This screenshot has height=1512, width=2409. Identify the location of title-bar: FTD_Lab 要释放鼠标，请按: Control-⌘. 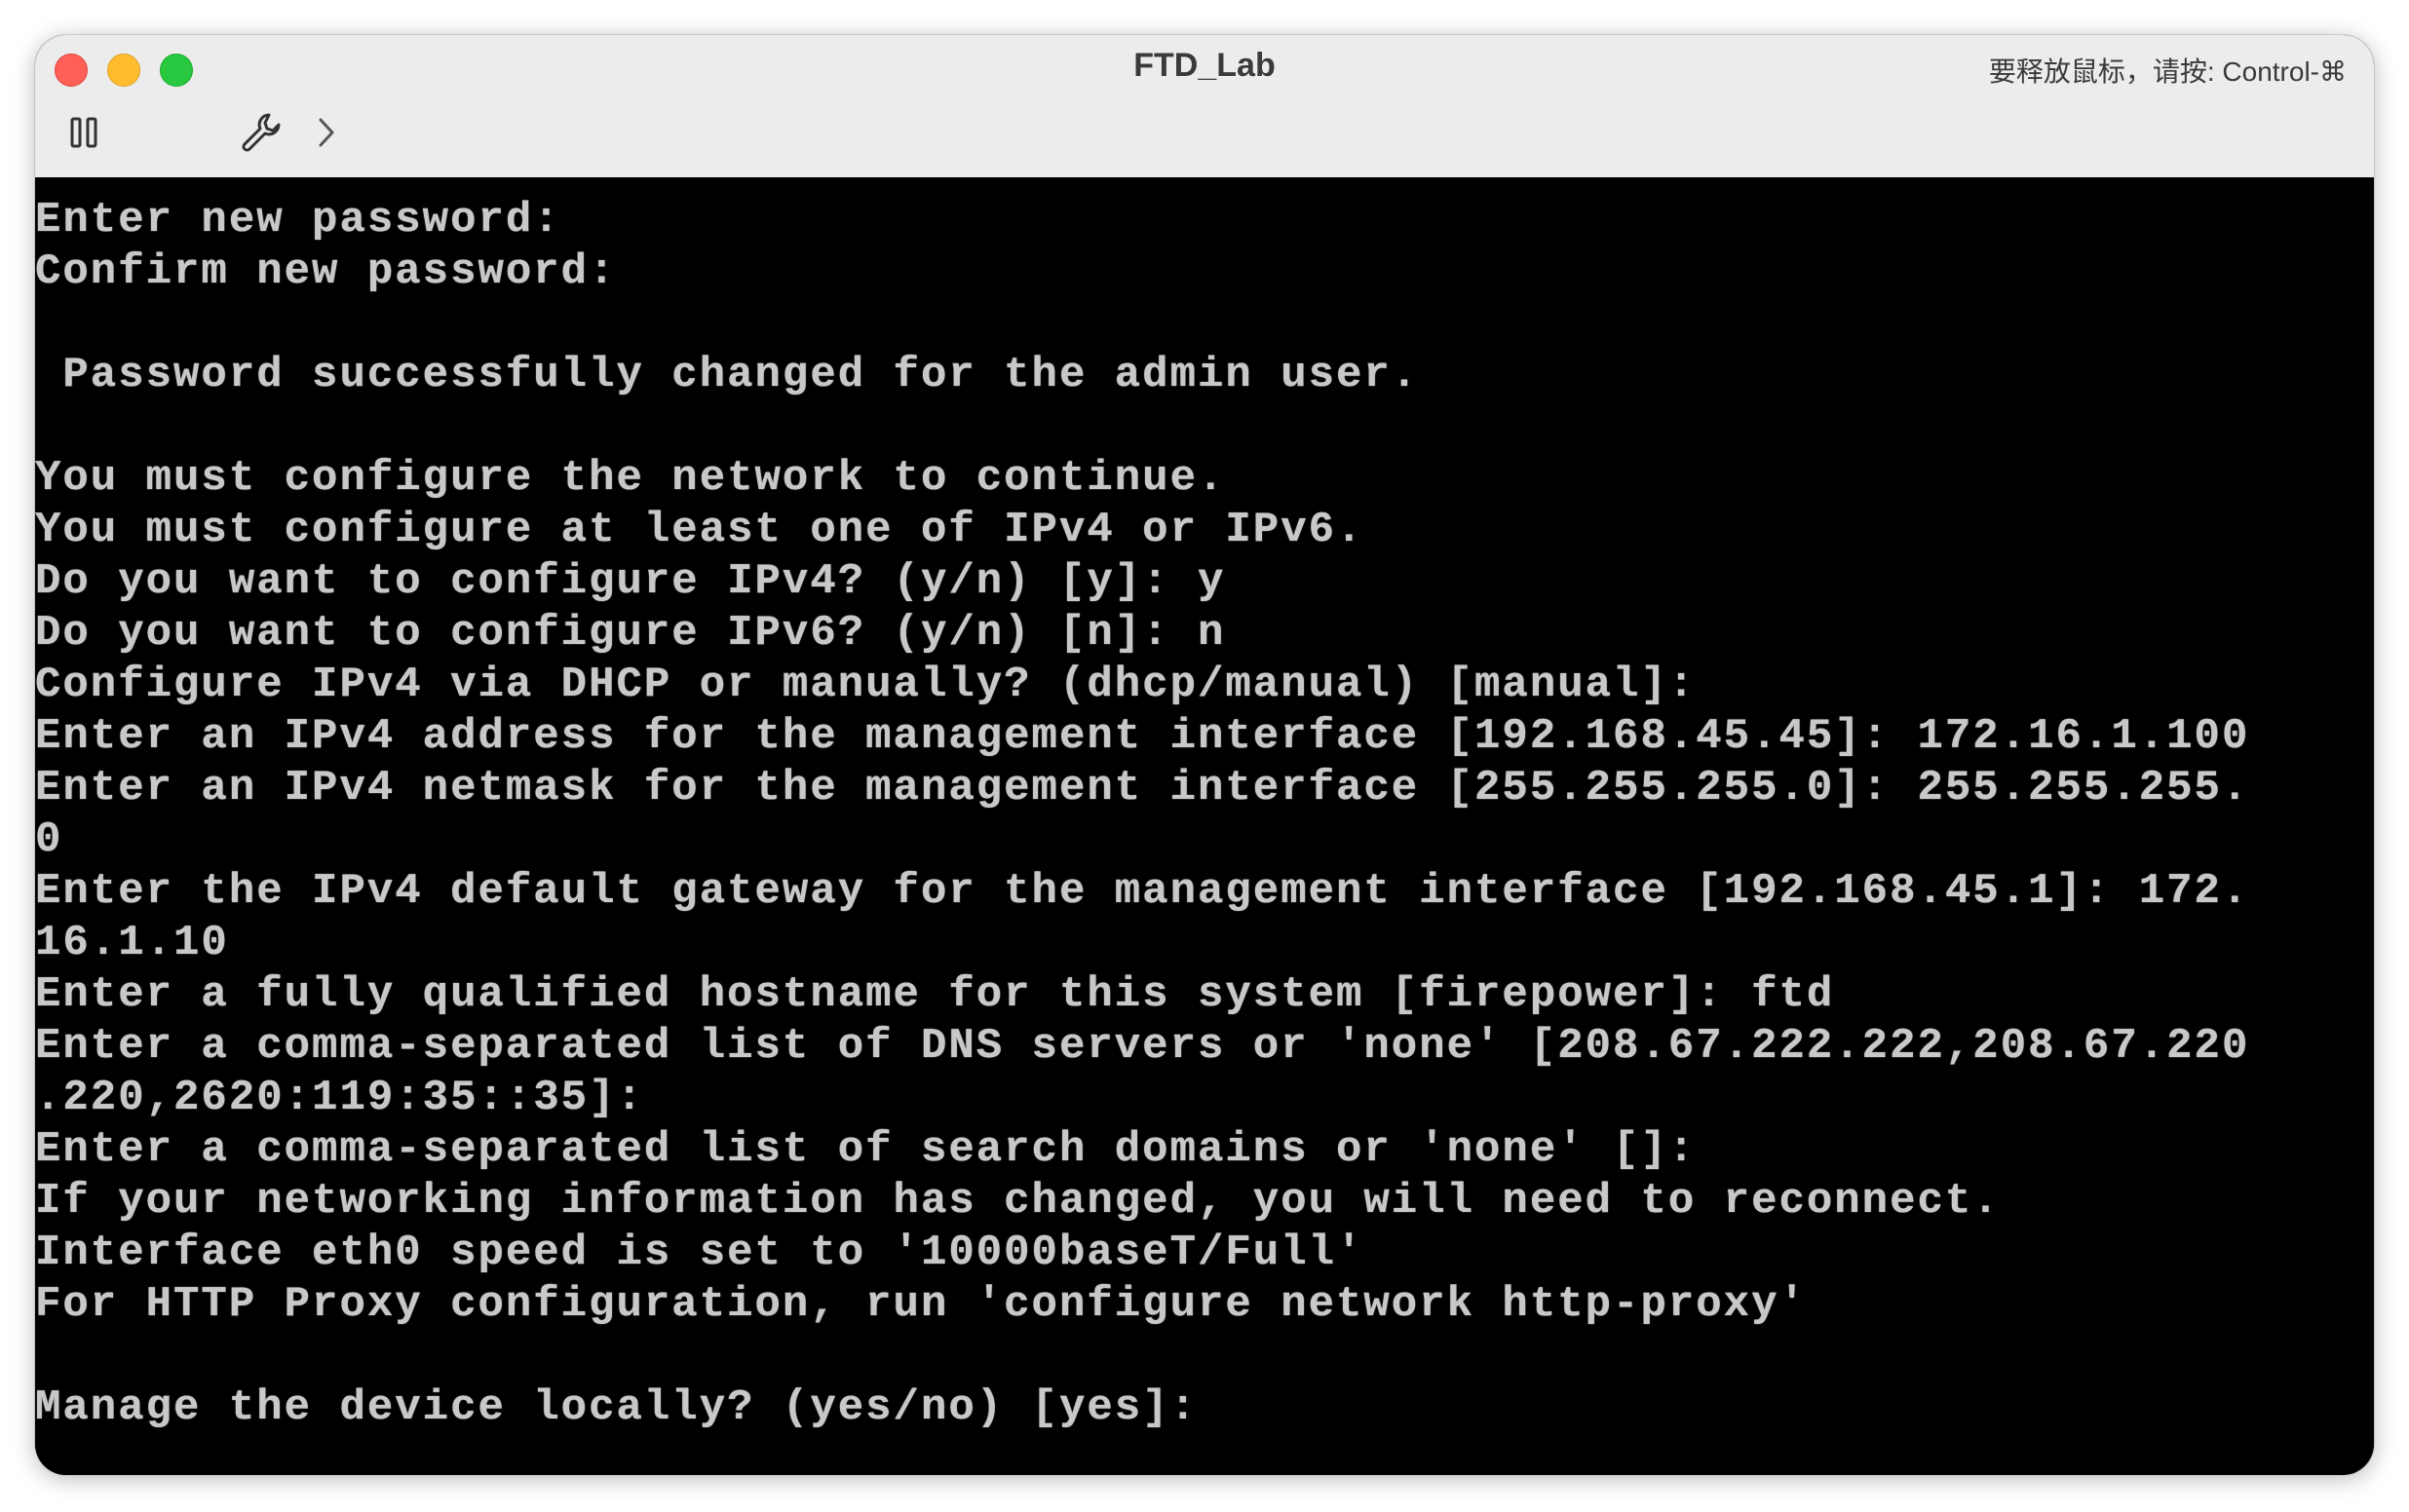
(1205, 106).